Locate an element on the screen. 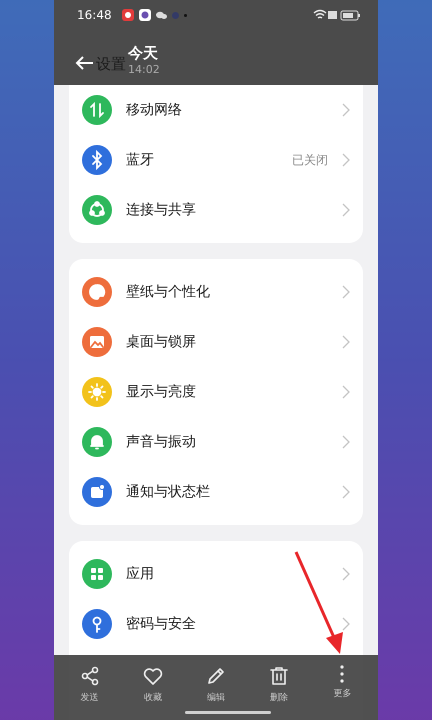  item-label: 蓝牙 is located at coordinates (140, 160).